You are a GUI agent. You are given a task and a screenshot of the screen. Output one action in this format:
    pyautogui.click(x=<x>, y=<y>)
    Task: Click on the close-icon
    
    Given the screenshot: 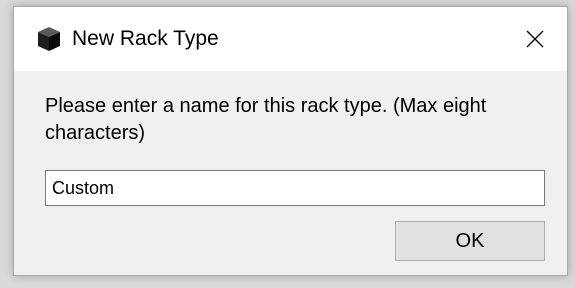 What is the action you would take?
    pyautogui.click(x=535, y=39)
    